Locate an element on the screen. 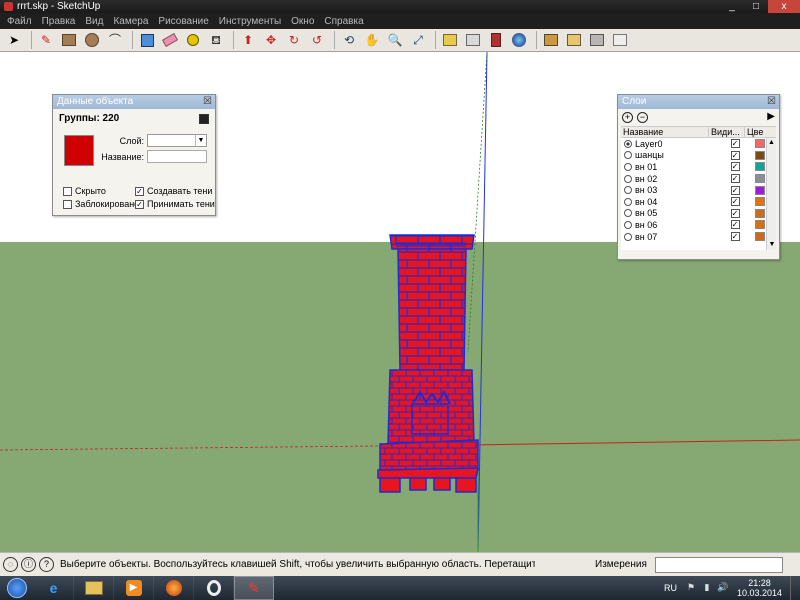 The height and width of the screenshot is (600, 800). close-button: x is located at coordinates (784, 6).